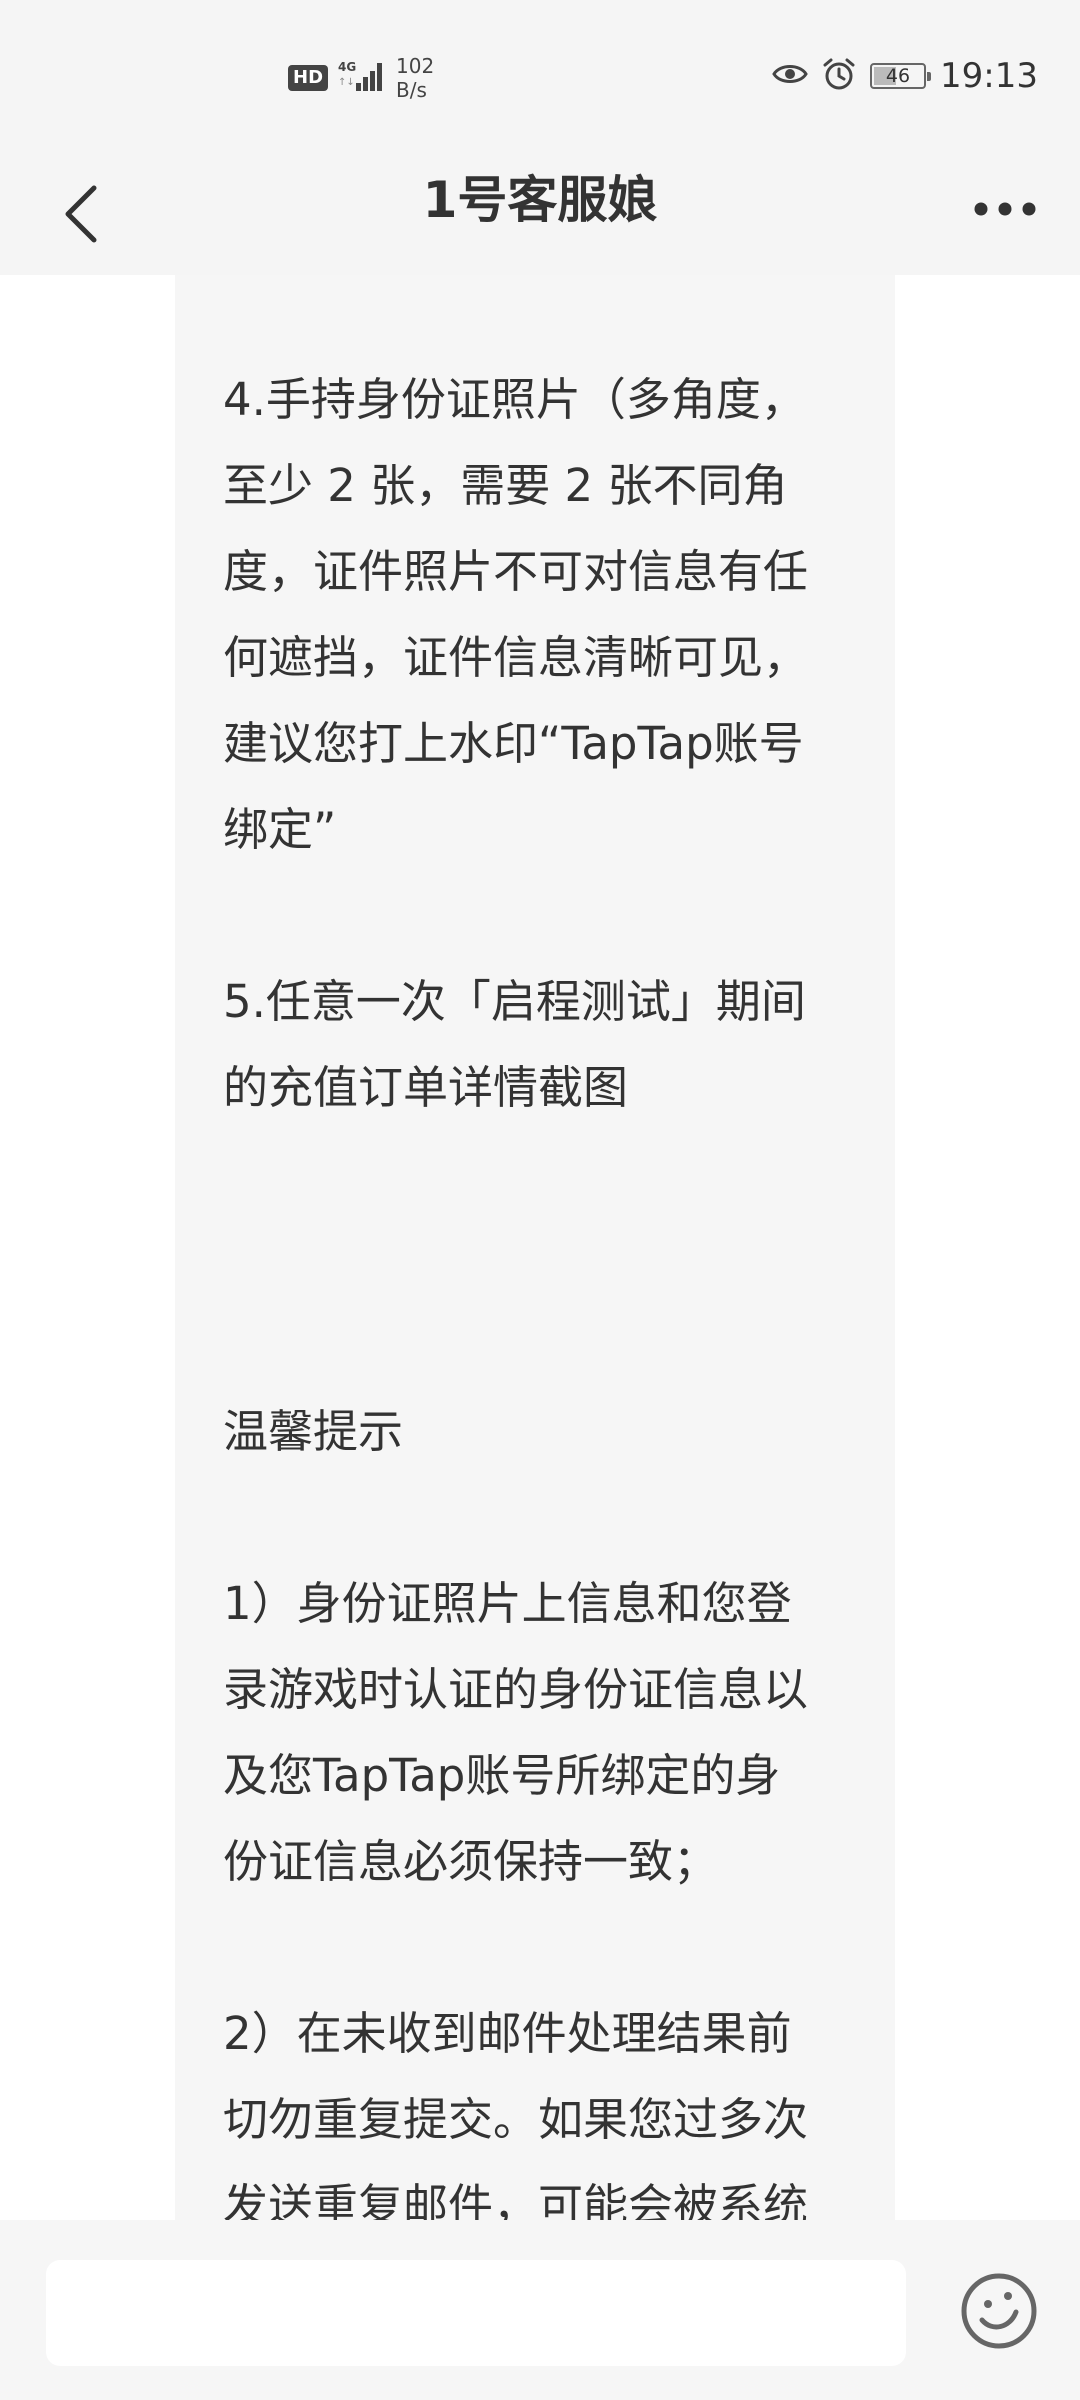  Describe the element at coordinates (790, 76) in the screenshot. I see `eye-icon` at that location.